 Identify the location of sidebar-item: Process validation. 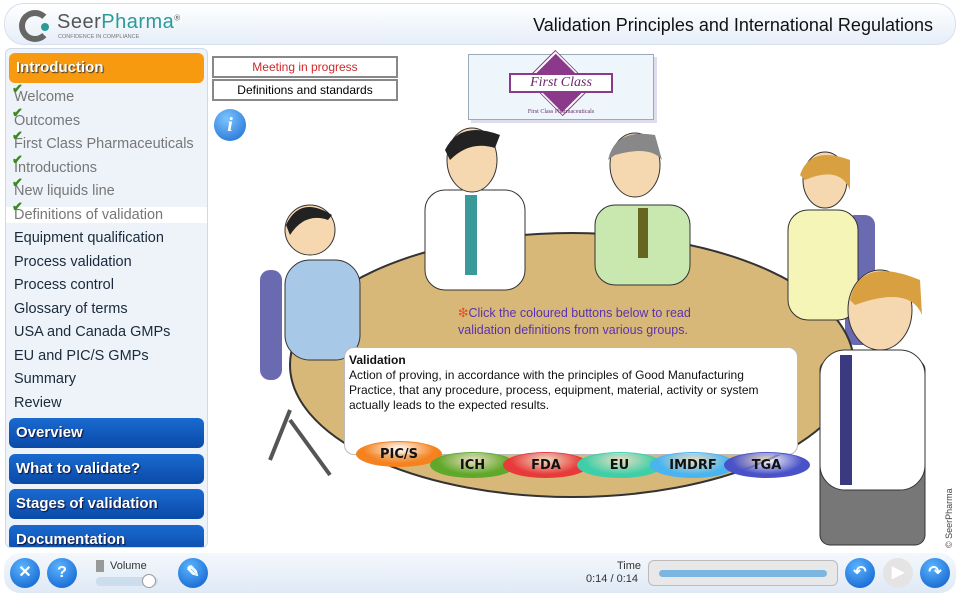
(109, 262).